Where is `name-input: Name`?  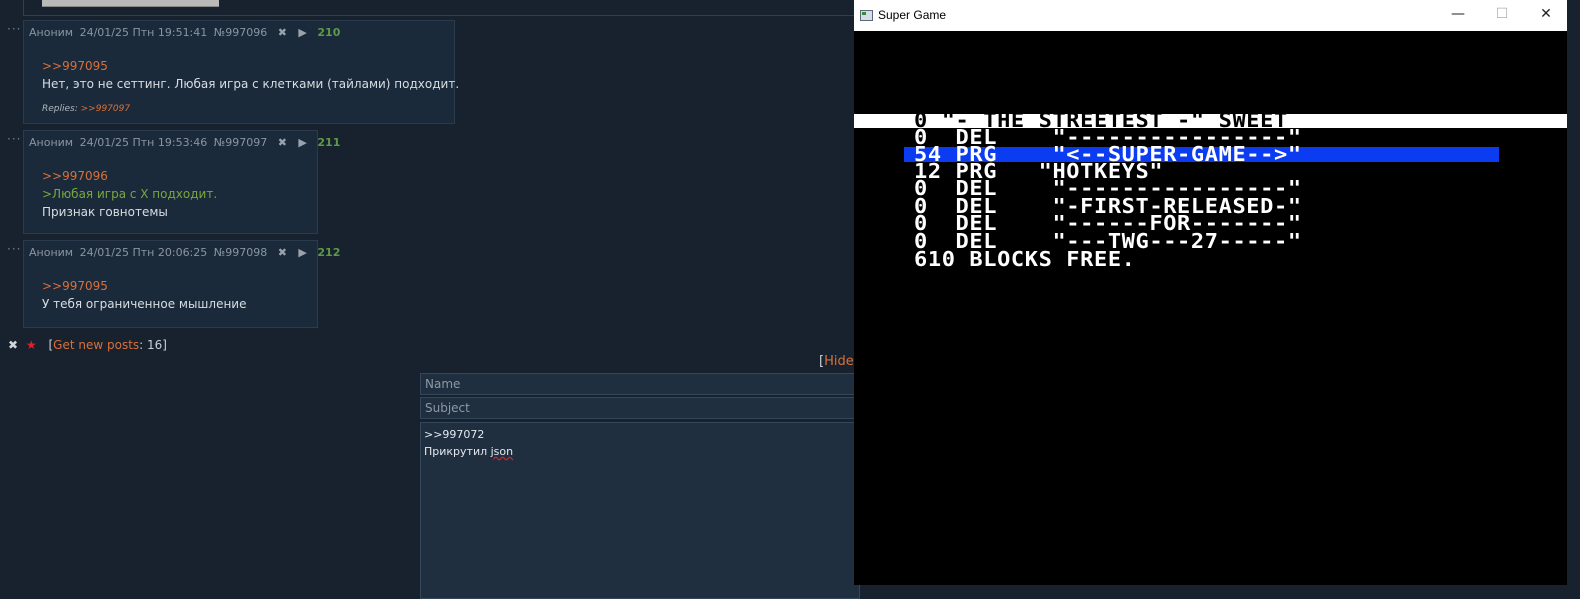 name-input: Name is located at coordinates (640, 384).